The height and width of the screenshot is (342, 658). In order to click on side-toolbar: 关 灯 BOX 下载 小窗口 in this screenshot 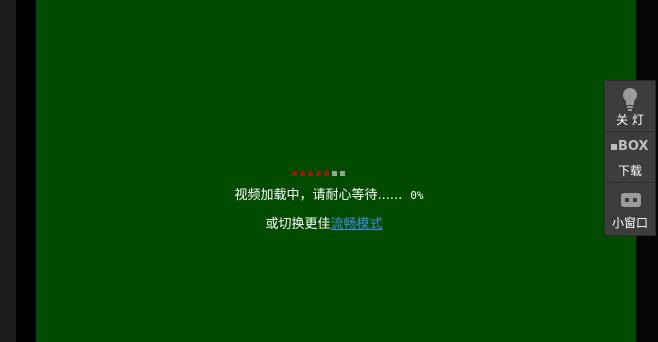, I will do `click(630, 158)`.